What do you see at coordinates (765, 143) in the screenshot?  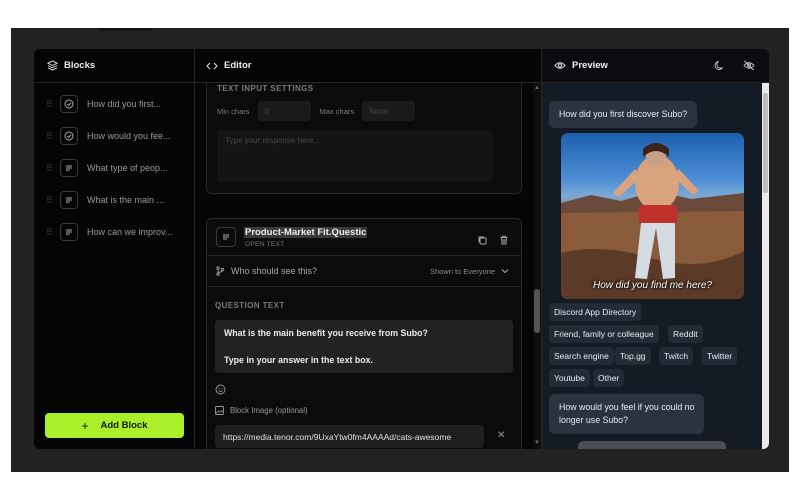 I see `preview-scroll-thumb` at bounding box center [765, 143].